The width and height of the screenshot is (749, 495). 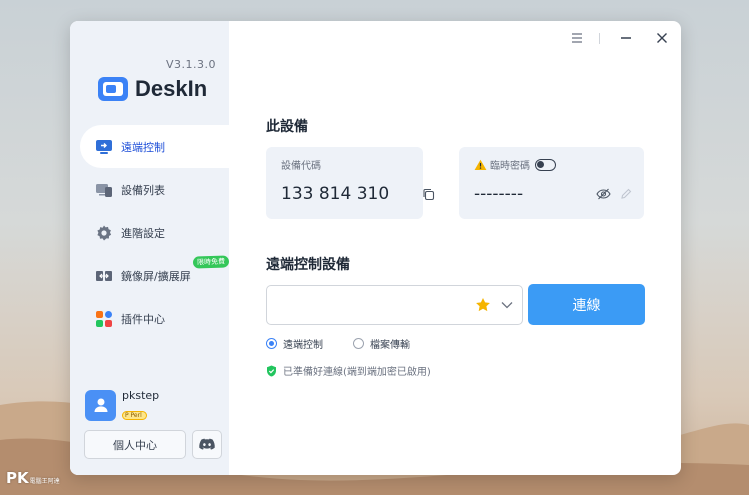 What do you see at coordinates (335, 194) in the screenshot?
I see `device-code-value: 133 814 310` at bounding box center [335, 194].